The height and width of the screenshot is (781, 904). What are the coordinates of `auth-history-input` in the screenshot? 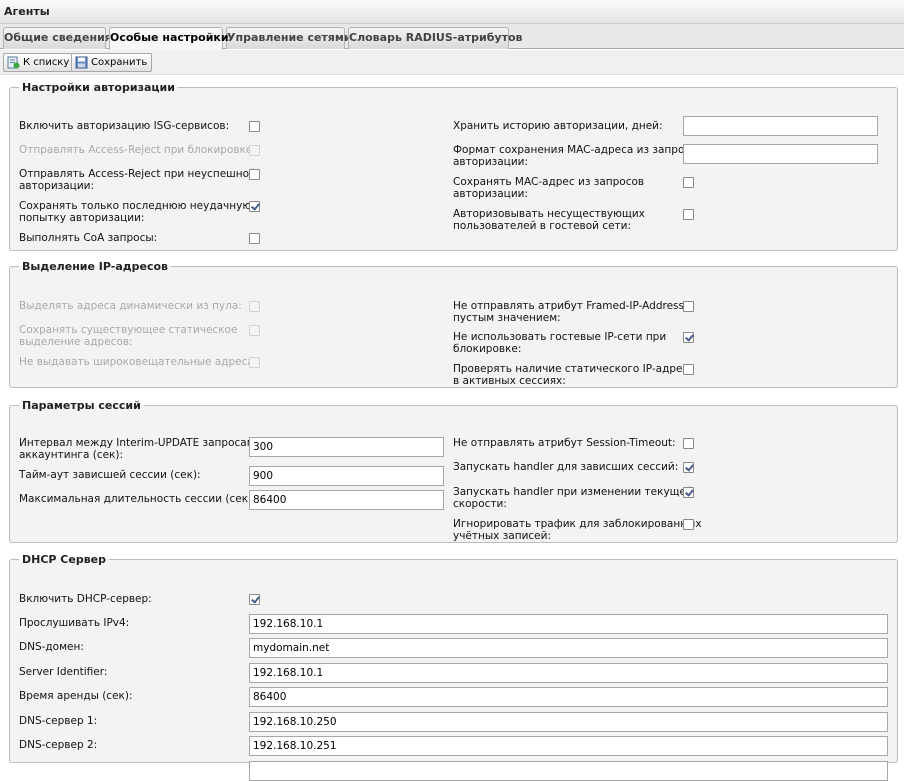 It's located at (780, 126).